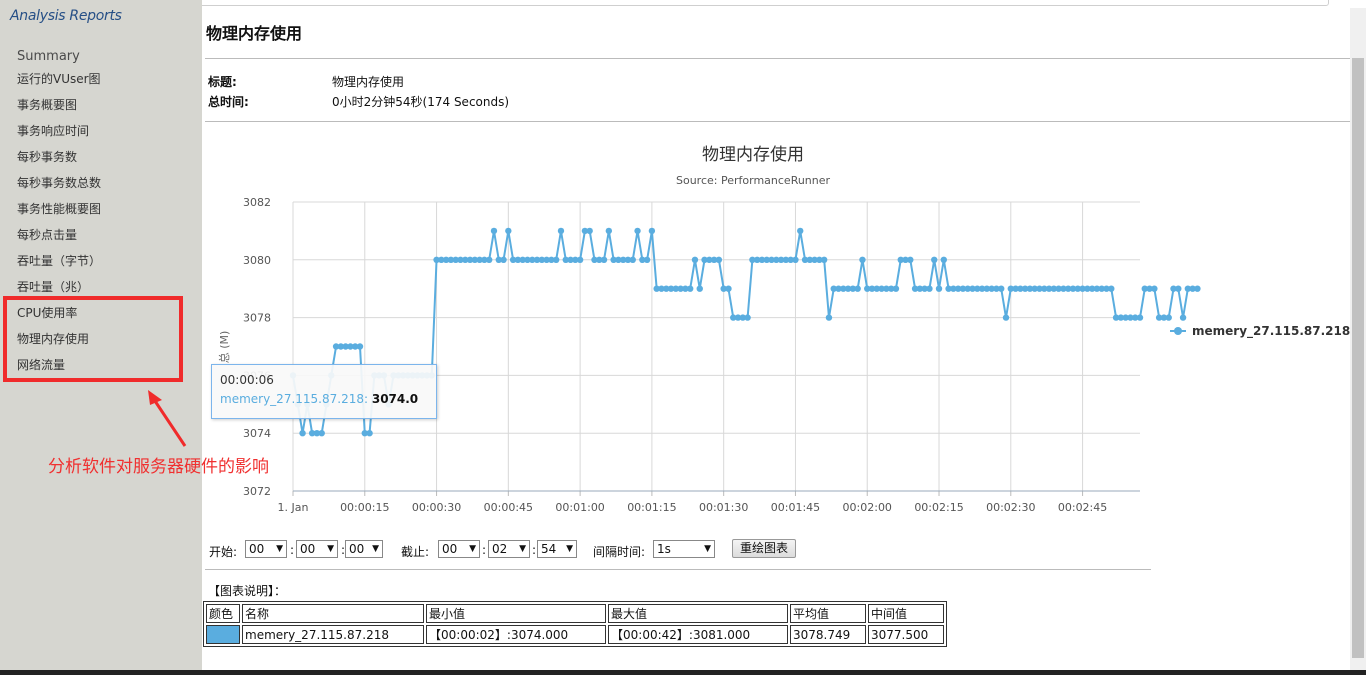  I want to click on start-hour-select: 00 ▼, so click(266, 549).